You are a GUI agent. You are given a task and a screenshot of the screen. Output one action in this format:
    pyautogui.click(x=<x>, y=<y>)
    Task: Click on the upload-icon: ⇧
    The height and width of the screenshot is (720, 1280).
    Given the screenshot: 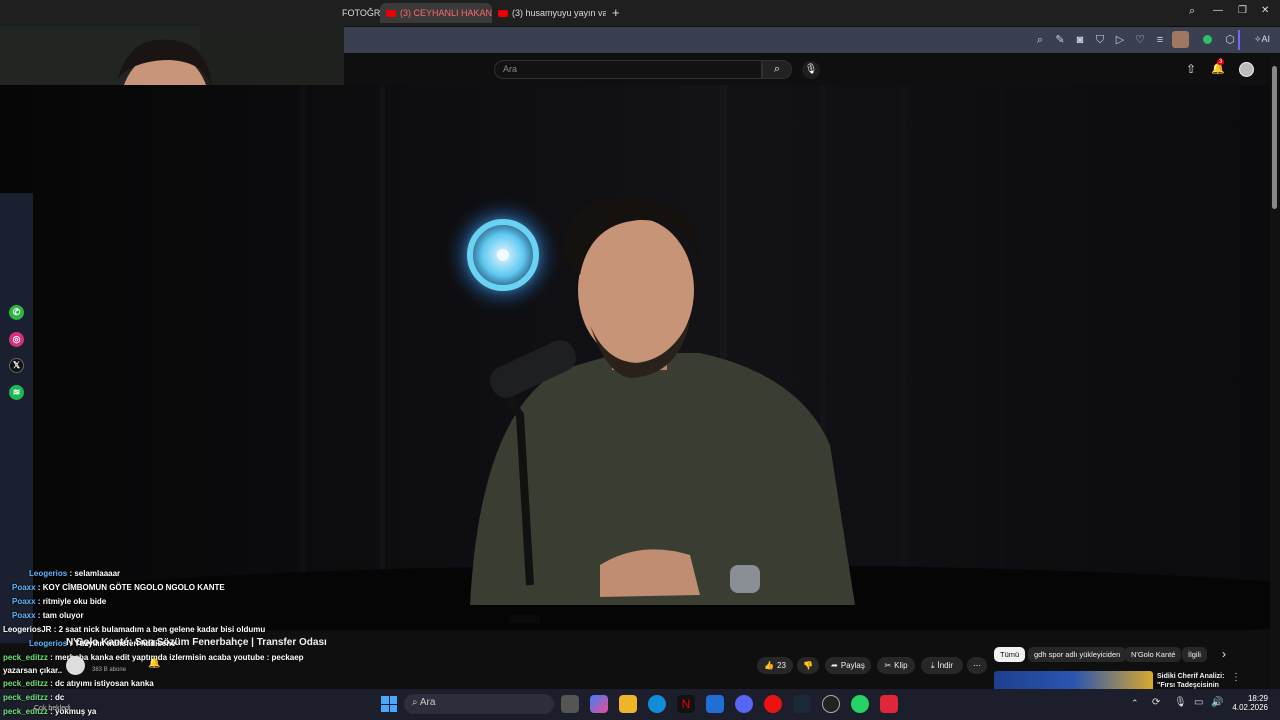 What is the action you would take?
    pyautogui.click(x=1191, y=69)
    